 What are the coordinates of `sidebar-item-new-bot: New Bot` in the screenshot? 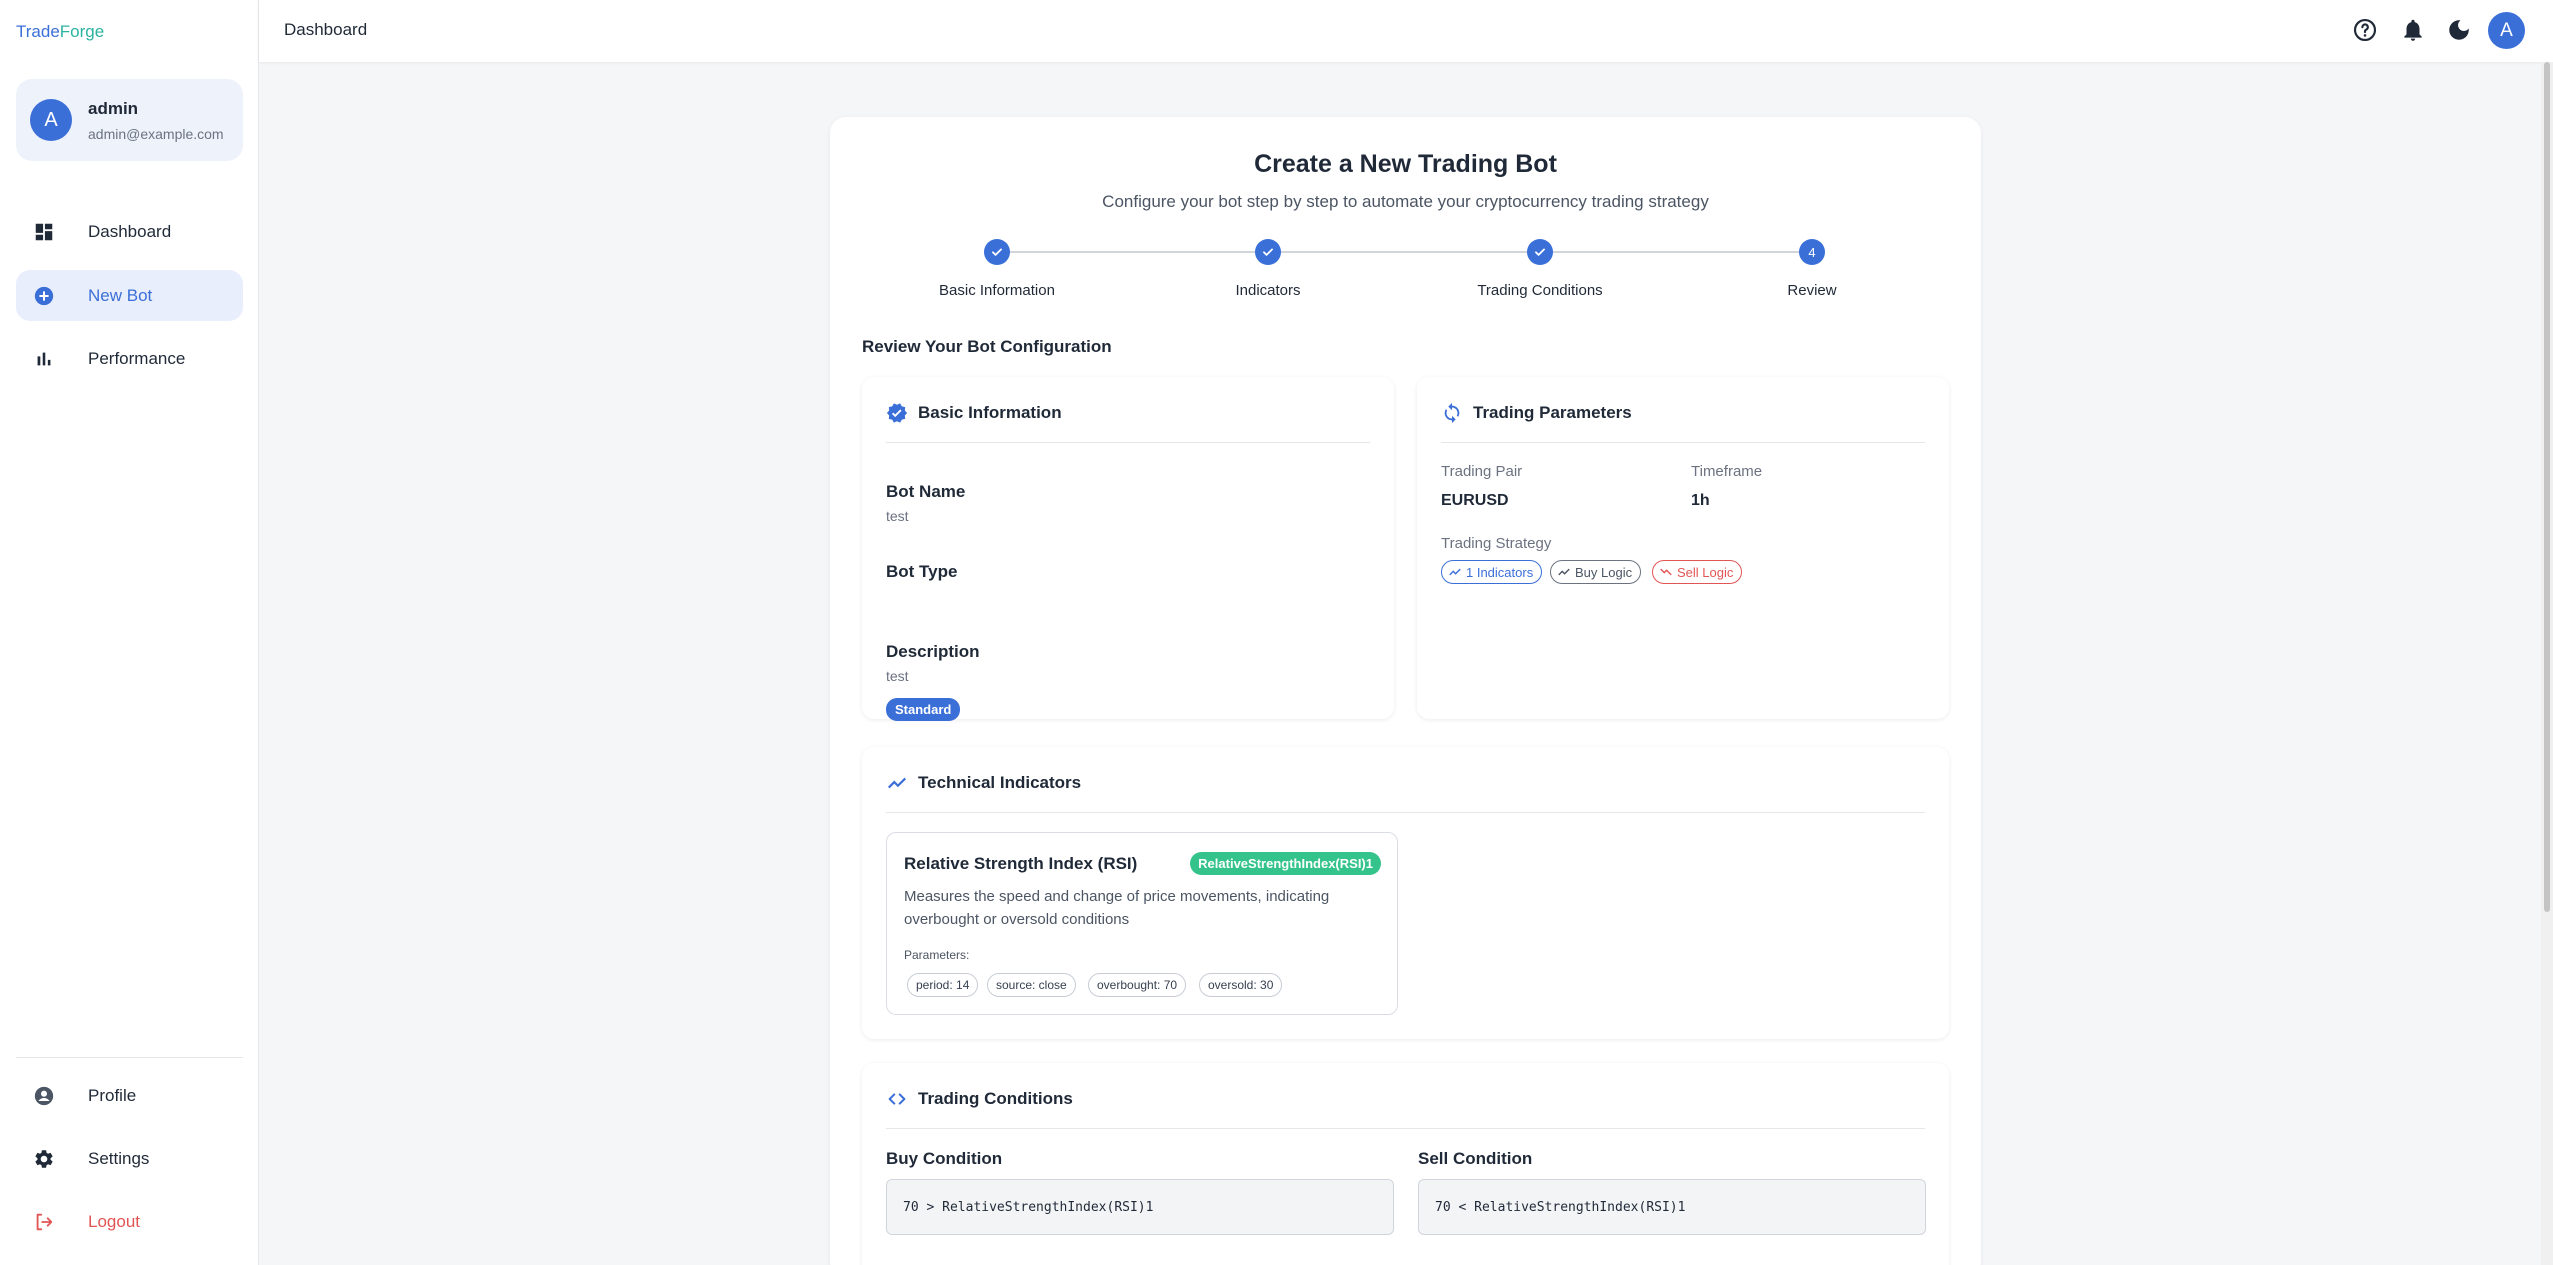 It's located at (129, 295).